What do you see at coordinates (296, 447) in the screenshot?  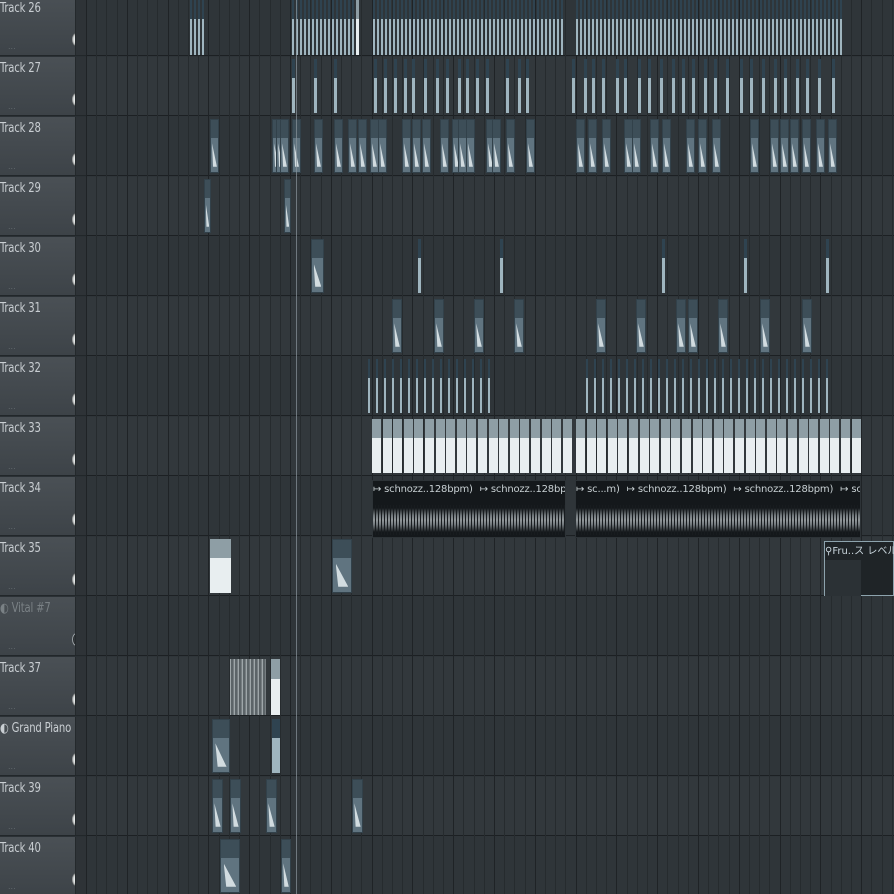 I see `playhead-line` at bounding box center [296, 447].